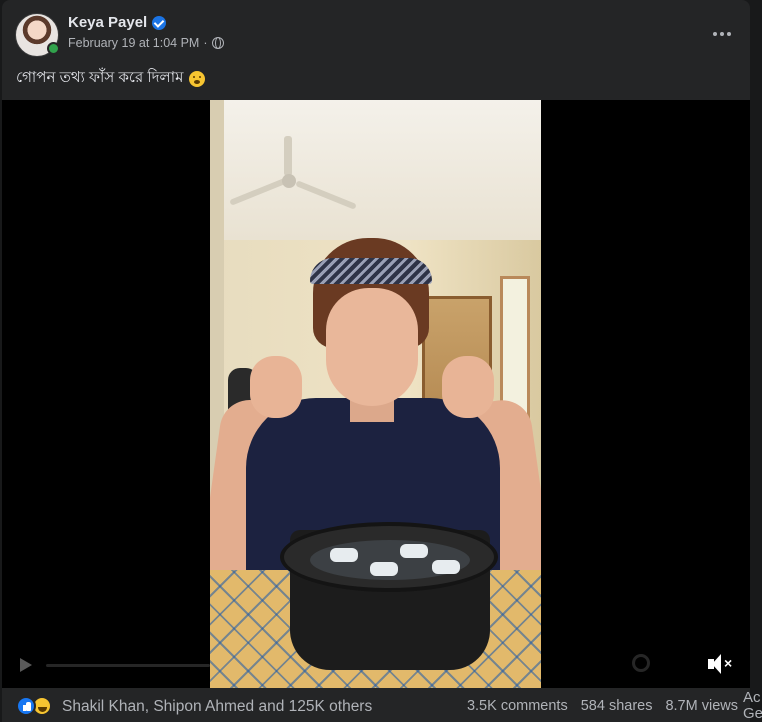 The image size is (762, 722). What do you see at coordinates (288, 156) in the screenshot?
I see `scene-fan-rod` at bounding box center [288, 156].